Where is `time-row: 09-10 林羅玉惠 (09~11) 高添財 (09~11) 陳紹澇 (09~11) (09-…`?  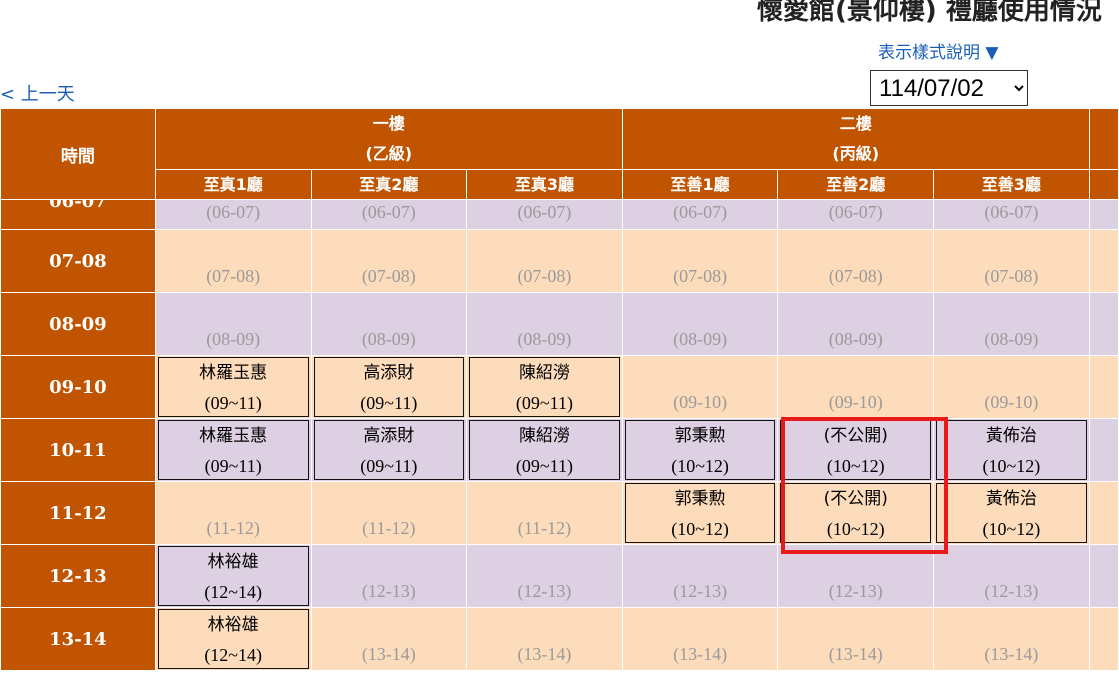 time-row: 09-10 林羅玉惠 (09~11) 高添財 (09~11) 陳紹澇 (09~11) (09-… is located at coordinates (559, 387).